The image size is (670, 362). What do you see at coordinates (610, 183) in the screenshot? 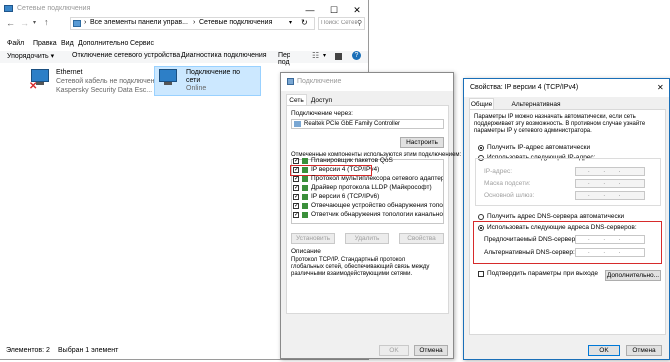
I see `subnet-mask-field: . . .` at bounding box center [610, 183].